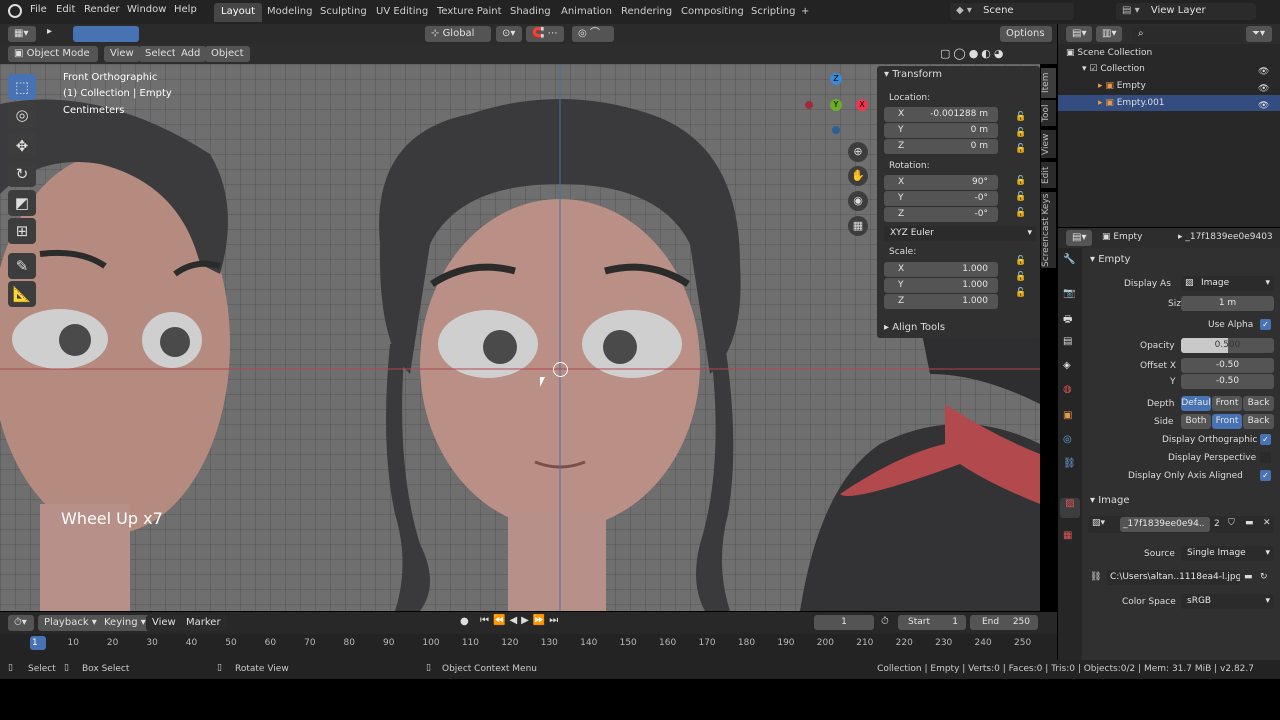 The width and height of the screenshot is (1280, 720). I want to click on depth-back-option: Back, so click(1258, 403).